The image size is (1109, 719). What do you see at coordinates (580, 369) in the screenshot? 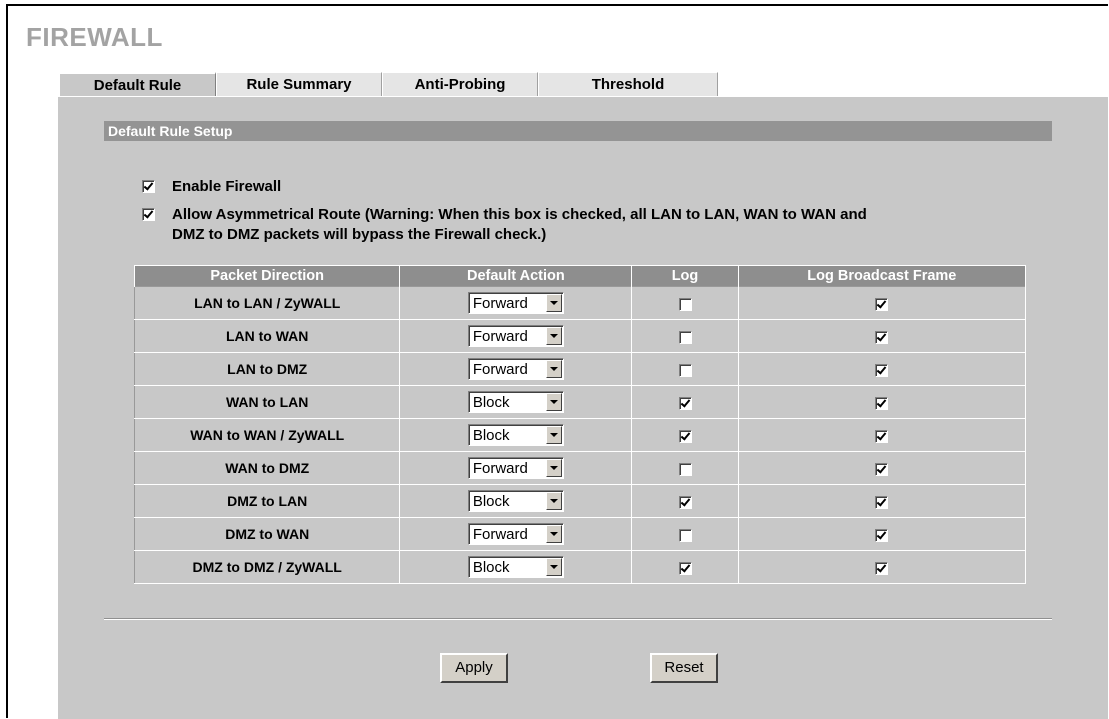
I see `table-row: LAN to DMZ Forward` at bounding box center [580, 369].